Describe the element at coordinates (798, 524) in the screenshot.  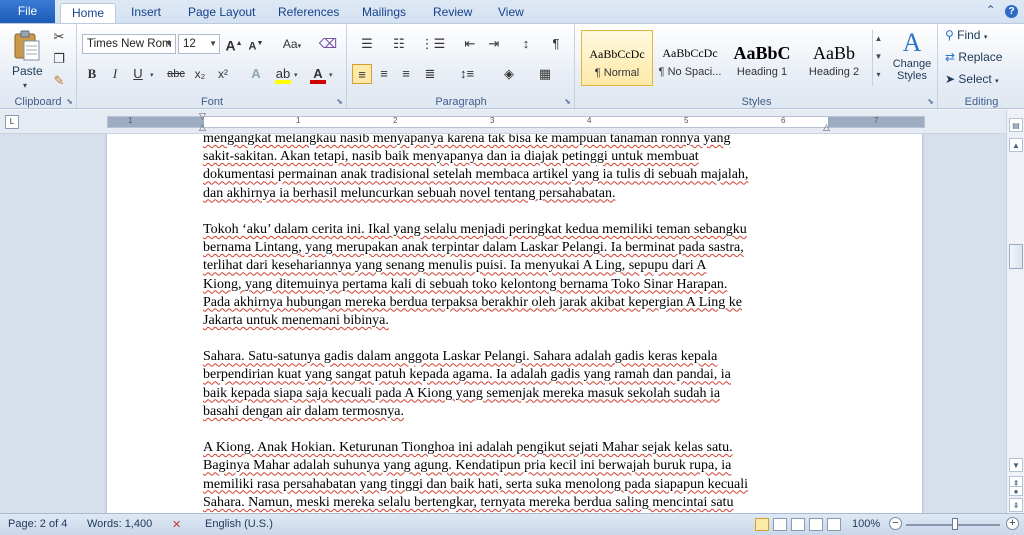
I see `web-layout-view-icon` at that location.